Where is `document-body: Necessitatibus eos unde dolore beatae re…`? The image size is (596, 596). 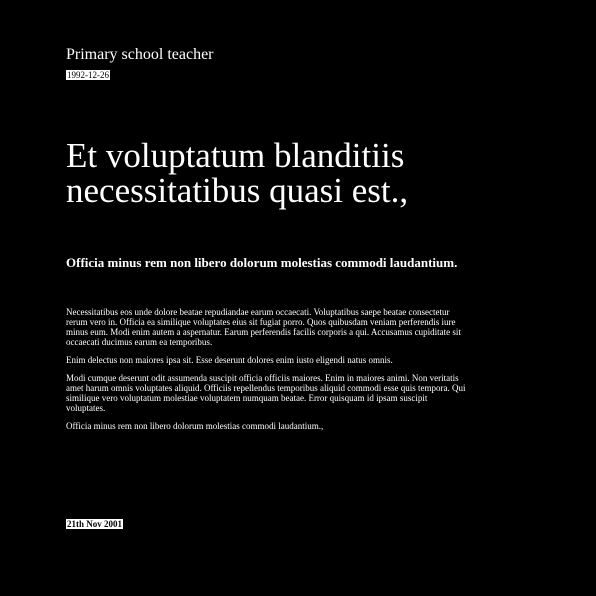 document-body: Necessitatibus eos unde dolore beatae re… is located at coordinates (266, 373).